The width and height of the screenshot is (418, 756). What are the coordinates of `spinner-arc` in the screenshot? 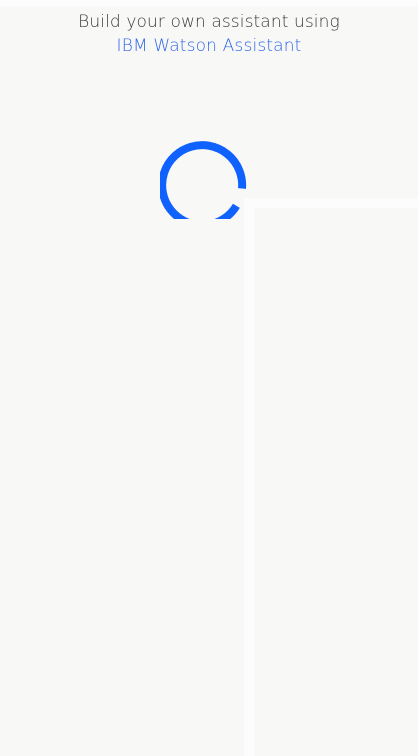 It's located at (203, 180).